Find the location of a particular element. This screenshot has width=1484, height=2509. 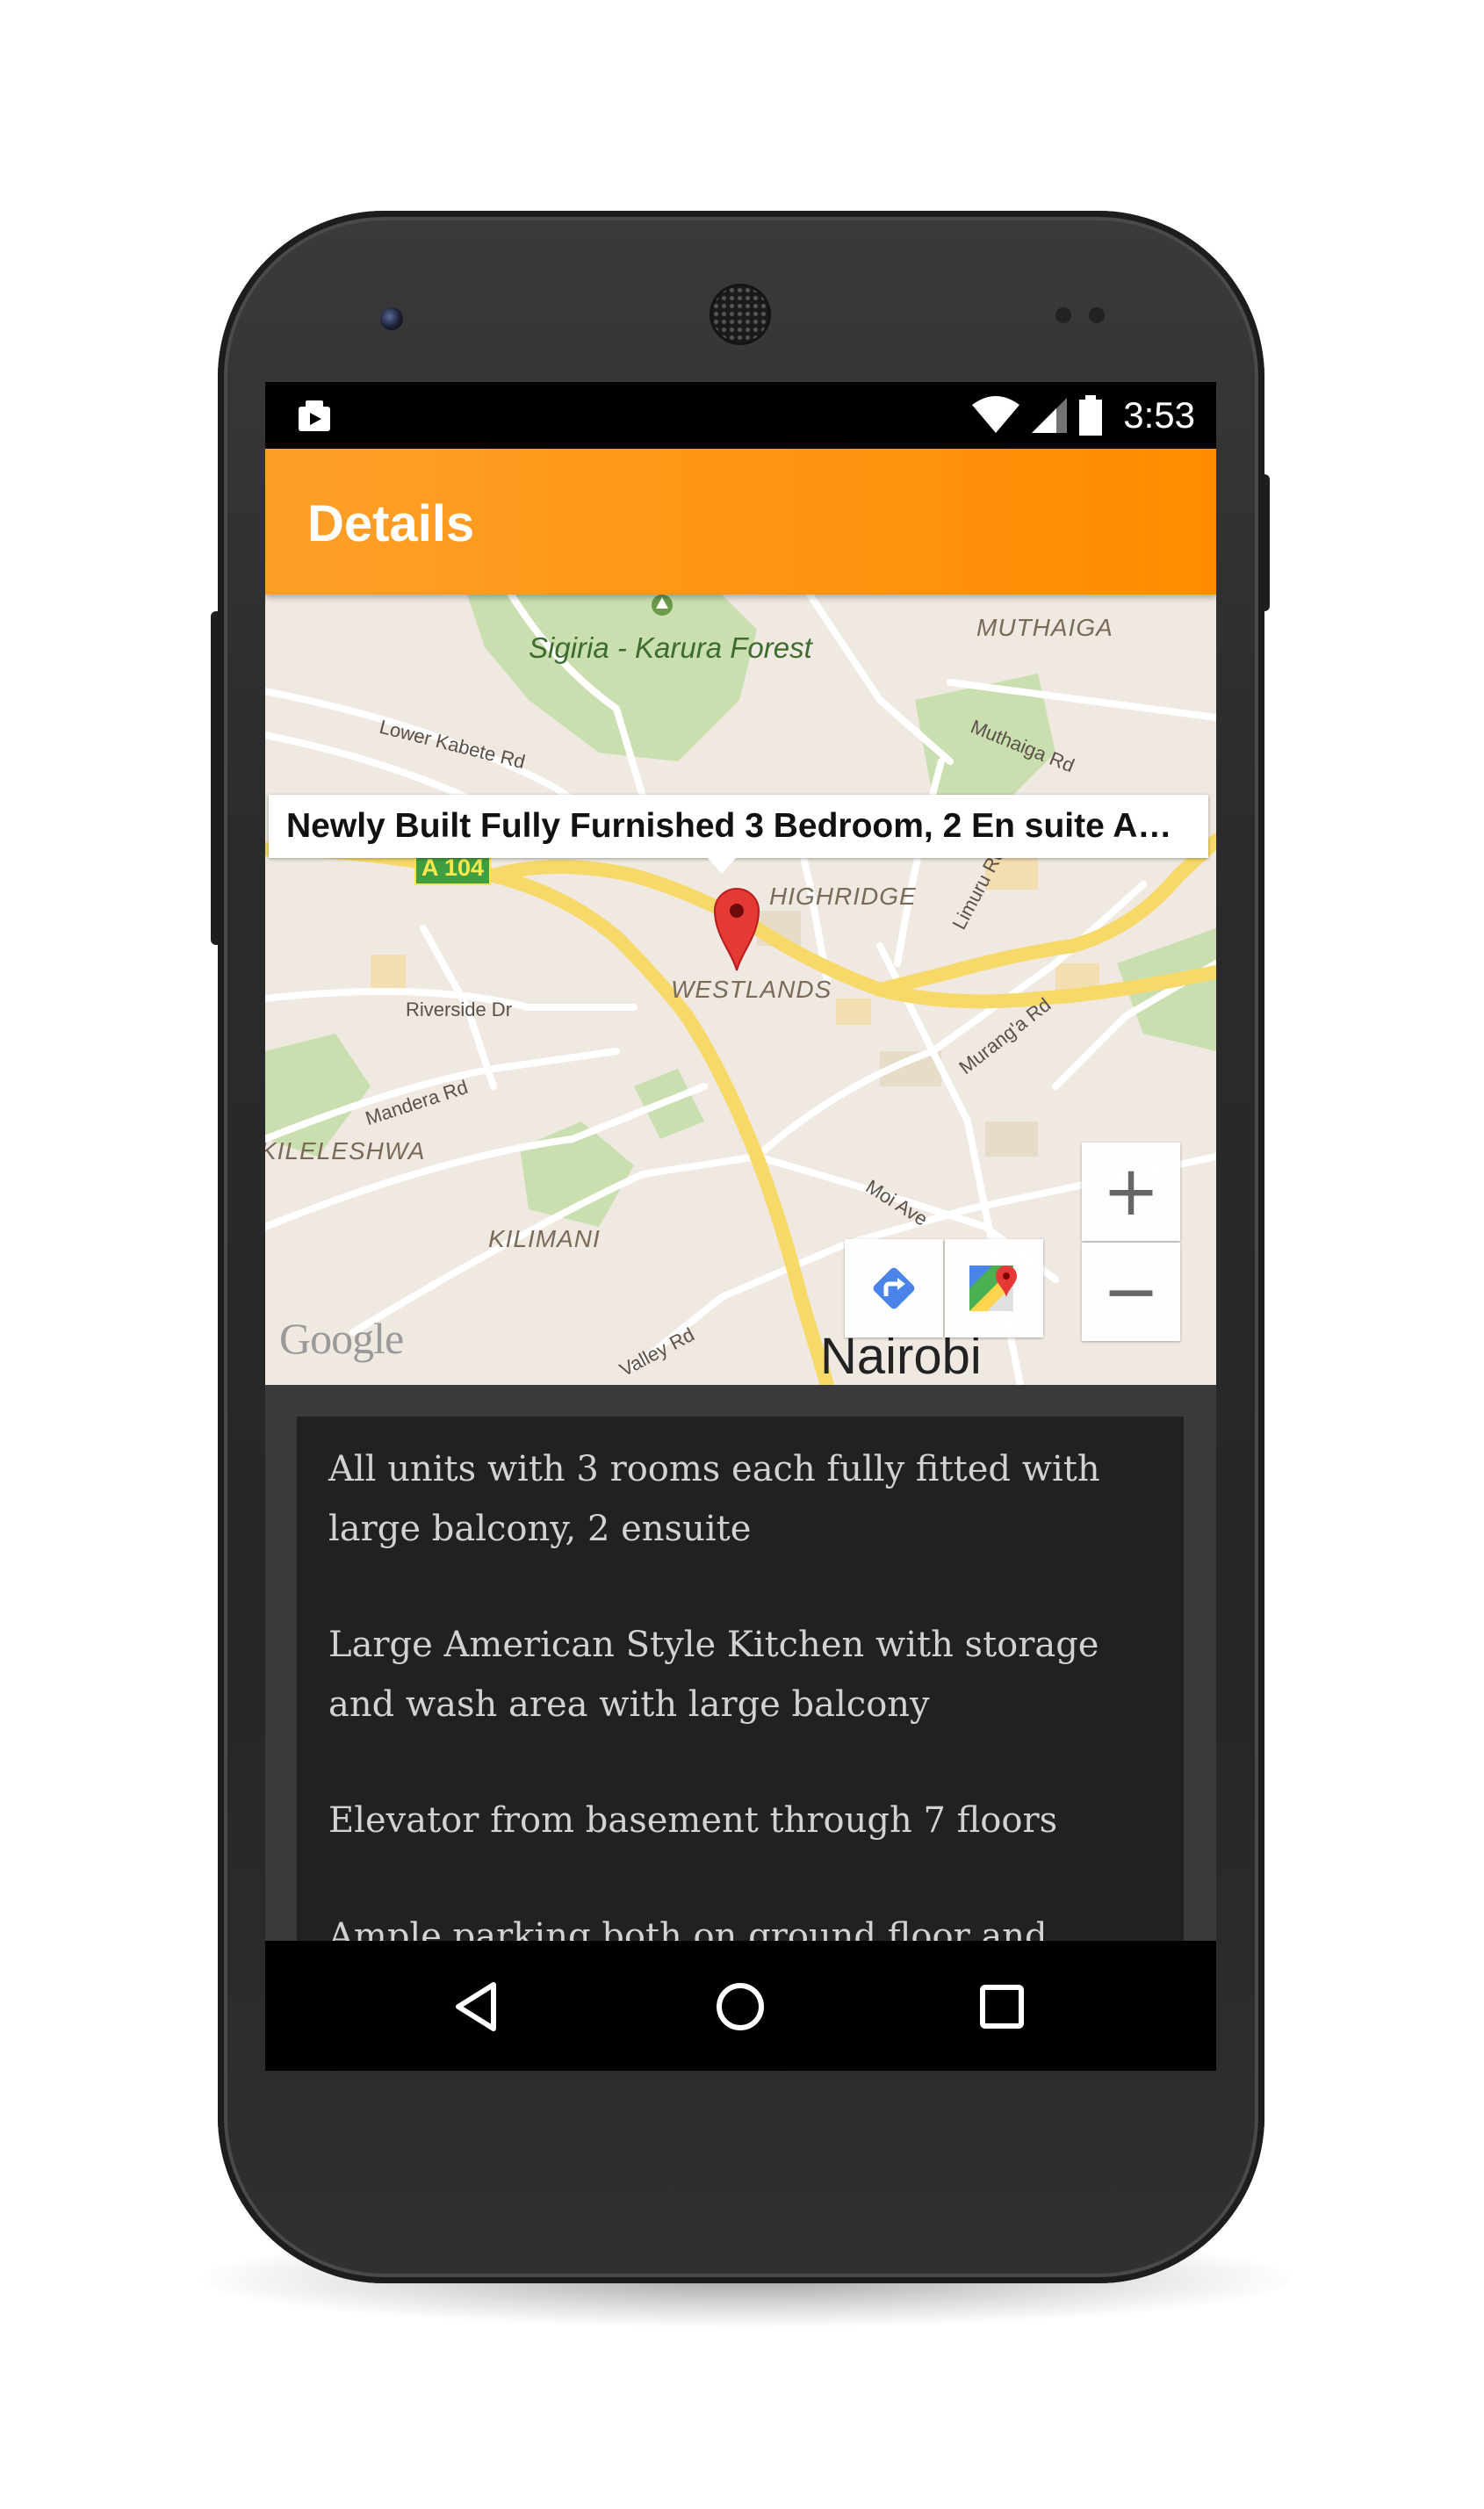

plus-icon: + is located at coordinates (1131, 1191).